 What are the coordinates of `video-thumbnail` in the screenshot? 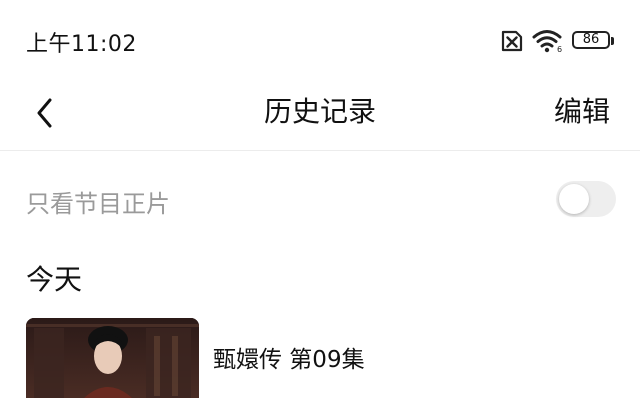 It's located at (112, 358).